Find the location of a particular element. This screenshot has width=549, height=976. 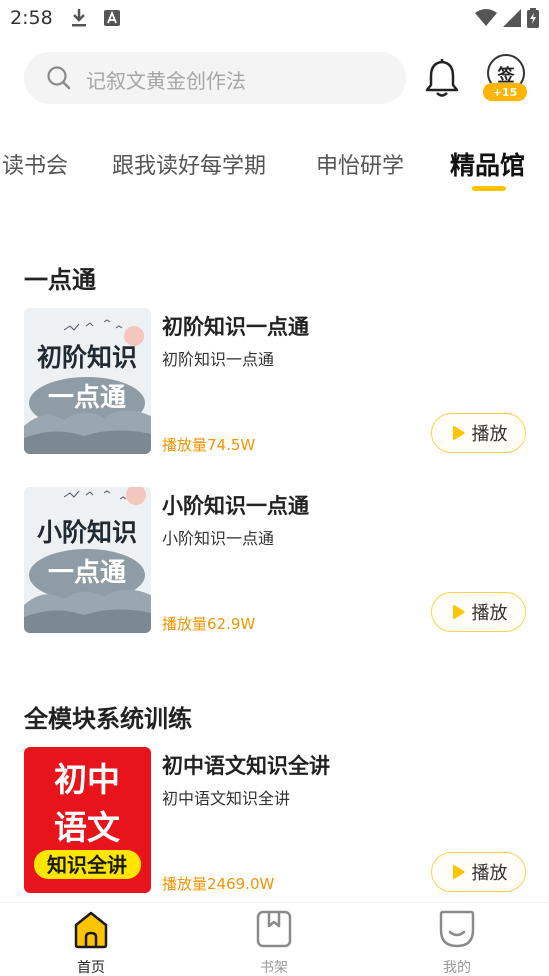

search-icon is located at coordinates (59, 80).